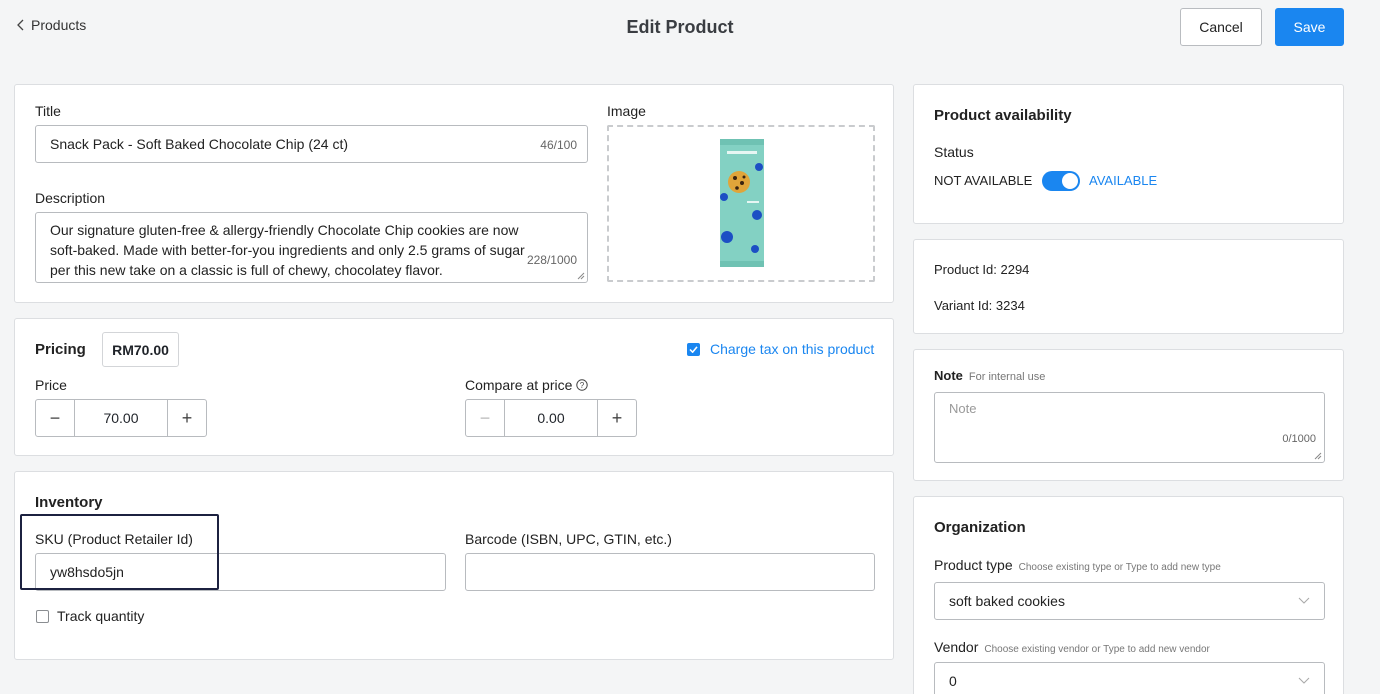  I want to click on save-button: Save, so click(1309, 27).